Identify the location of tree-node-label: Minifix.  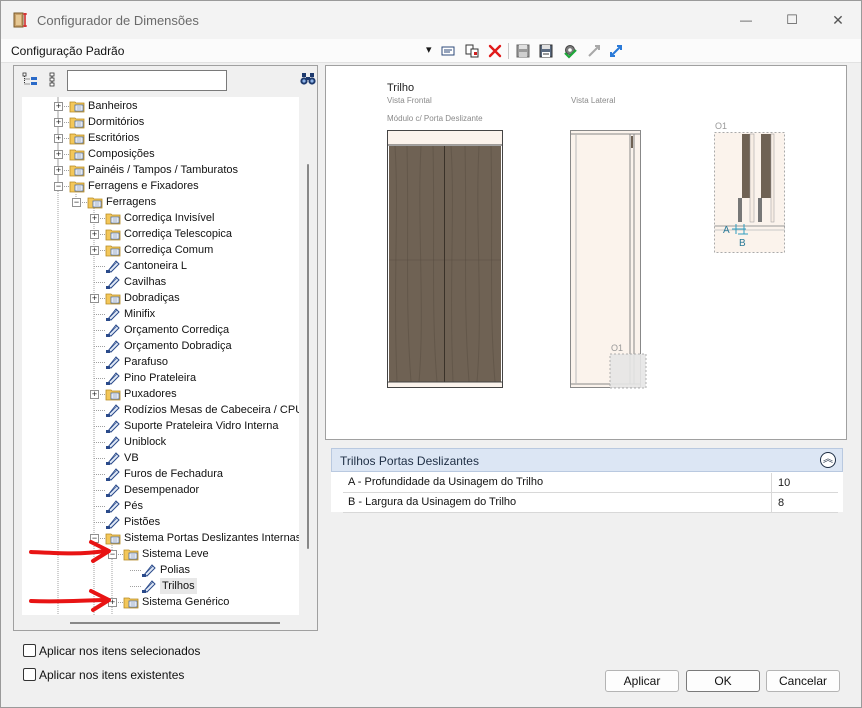
(140, 314).